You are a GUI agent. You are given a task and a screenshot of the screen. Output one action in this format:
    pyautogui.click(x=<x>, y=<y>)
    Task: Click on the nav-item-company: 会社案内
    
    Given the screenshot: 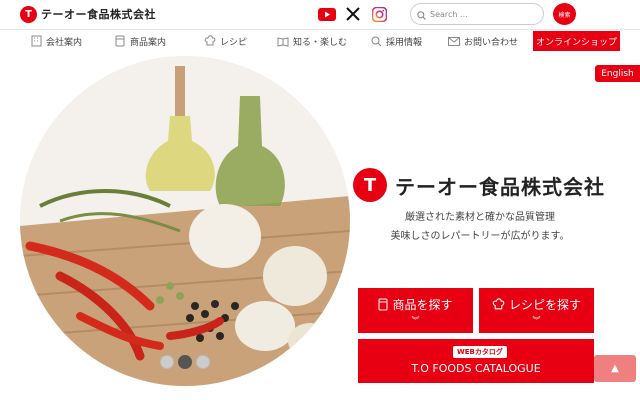 What is the action you would take?
    pyautogui.click(x=56, y=41)
    